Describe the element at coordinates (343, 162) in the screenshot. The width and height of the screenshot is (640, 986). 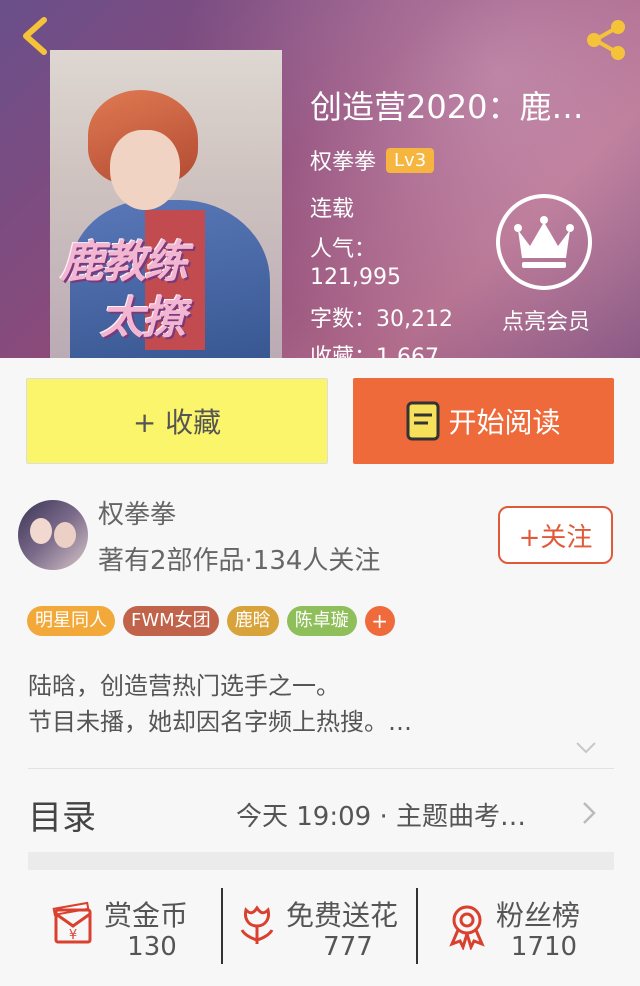
I see `header-author-name: 权拳拳` at that location.